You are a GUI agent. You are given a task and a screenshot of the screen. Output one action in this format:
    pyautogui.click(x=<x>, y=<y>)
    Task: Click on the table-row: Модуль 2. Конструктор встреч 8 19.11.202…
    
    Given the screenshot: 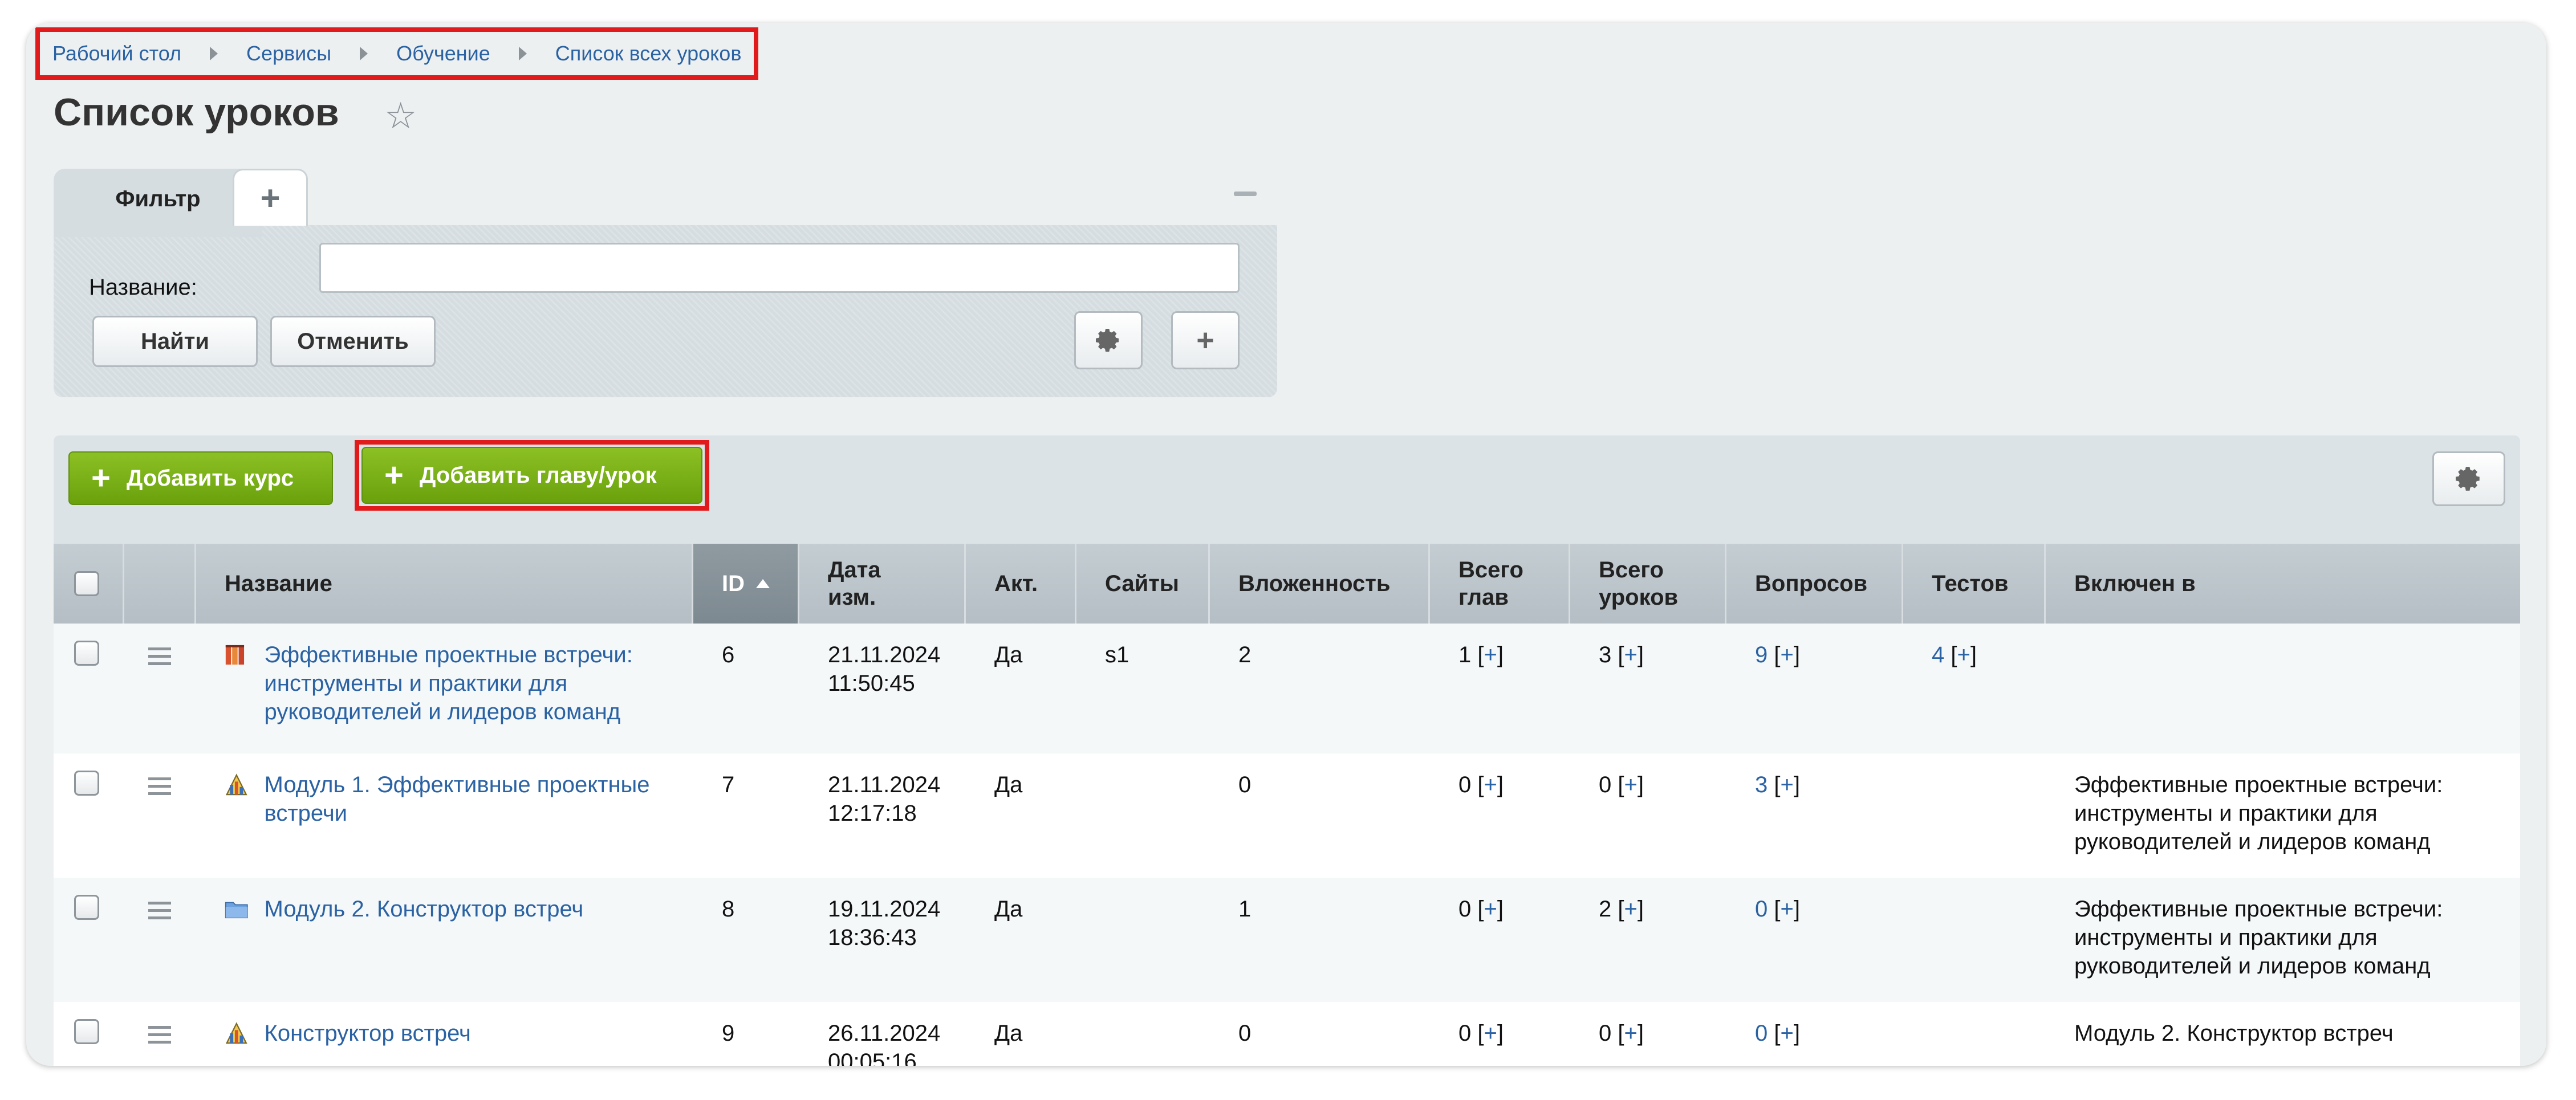 What is the action you would take?
    pyautogui.click(x=1287, y=940)
    